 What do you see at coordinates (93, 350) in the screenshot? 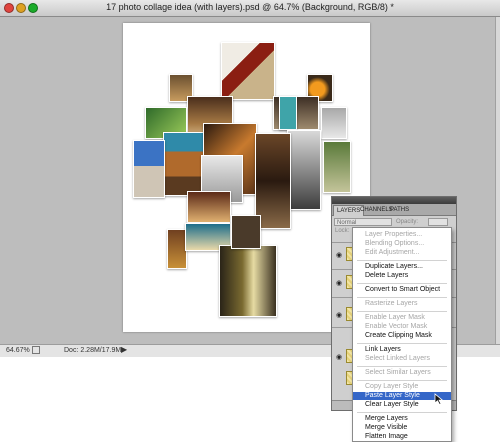
I see `document-size: Doc: 2.28M/17.9M` at bounding box center [93, 350].